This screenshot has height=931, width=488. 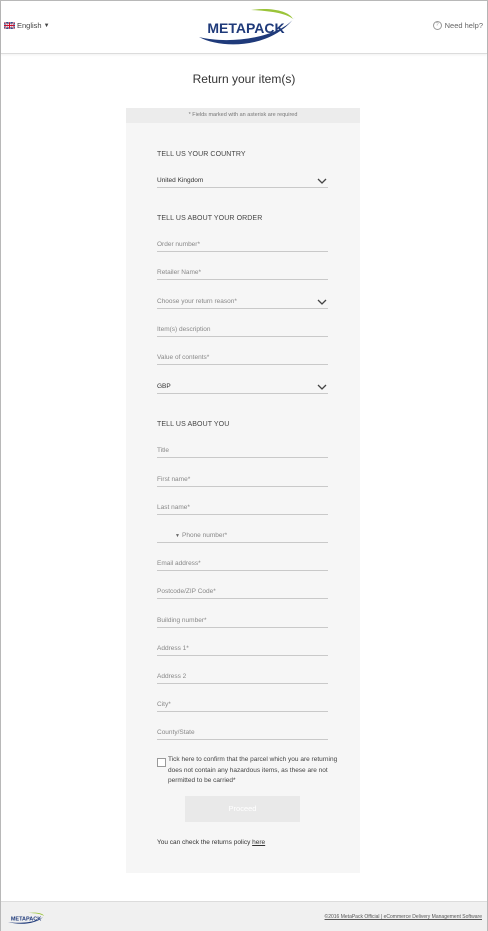 I want to click on postcode-input: Postcode/ZIP Code*, so click(x=242, y=591).